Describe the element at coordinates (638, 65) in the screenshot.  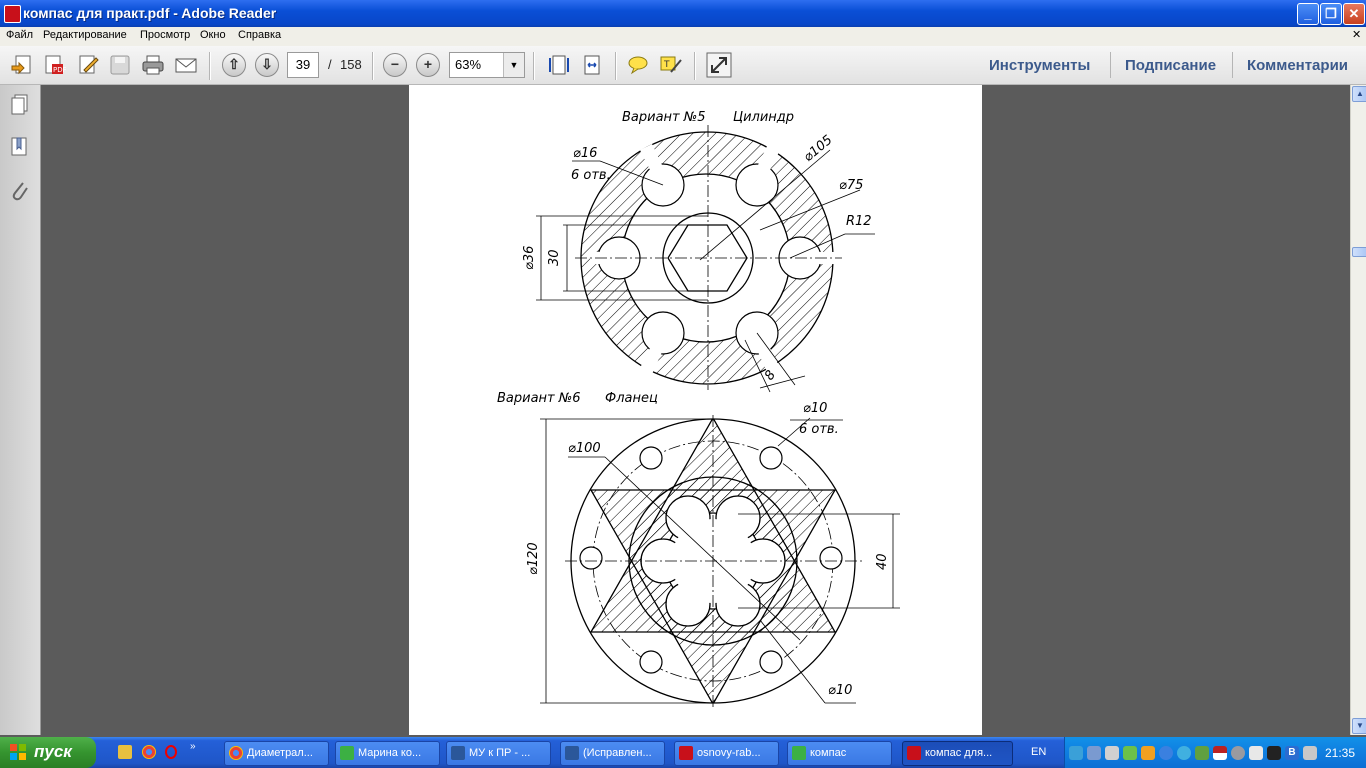
I see `comment-icon` at that location.